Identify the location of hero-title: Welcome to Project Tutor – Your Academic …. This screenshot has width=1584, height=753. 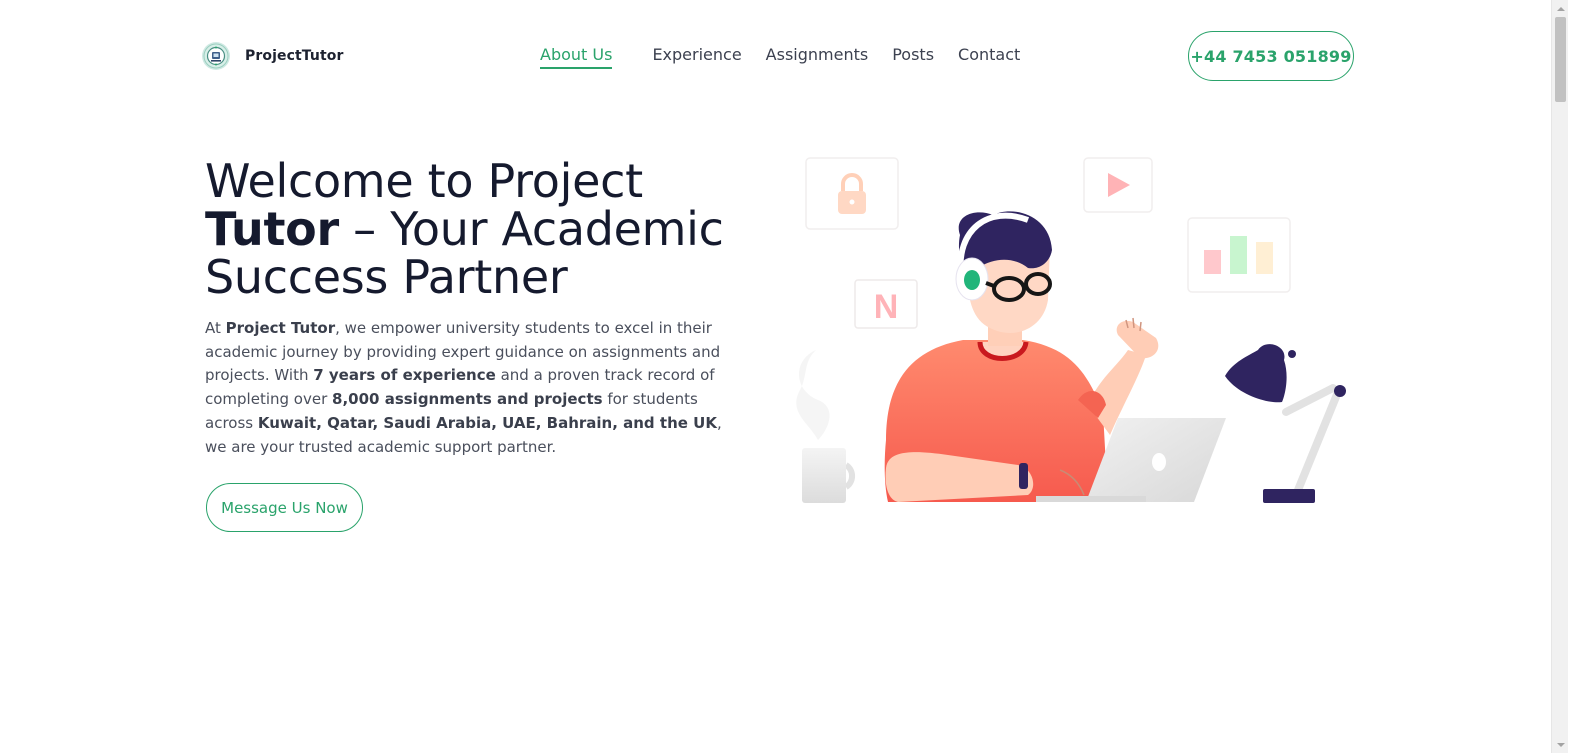
(485, 229).